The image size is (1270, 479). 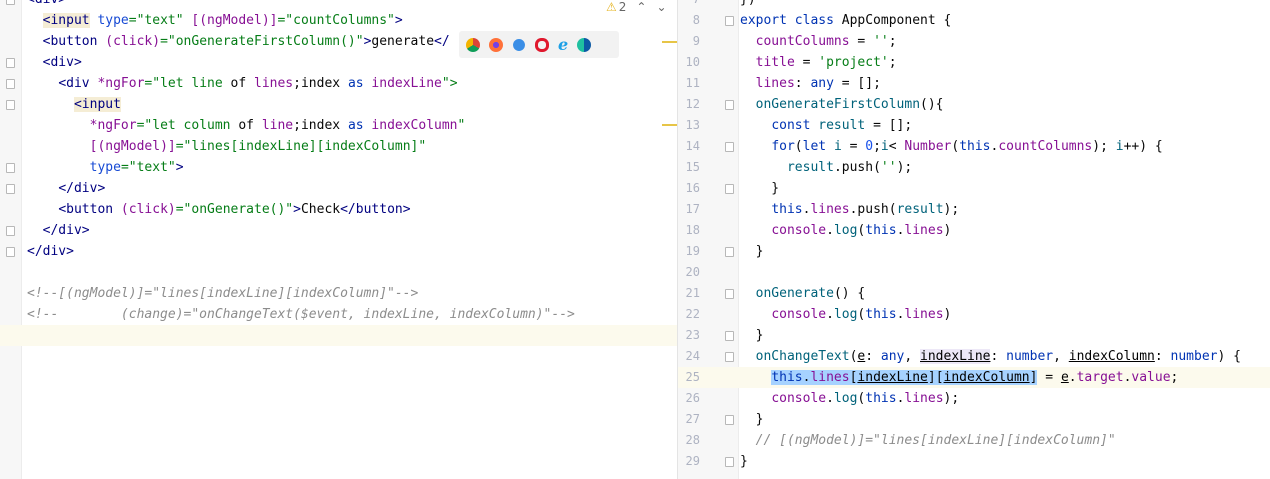 I want to click on code-line: 22 console.log(this.lines), so click(x=974, y=314).